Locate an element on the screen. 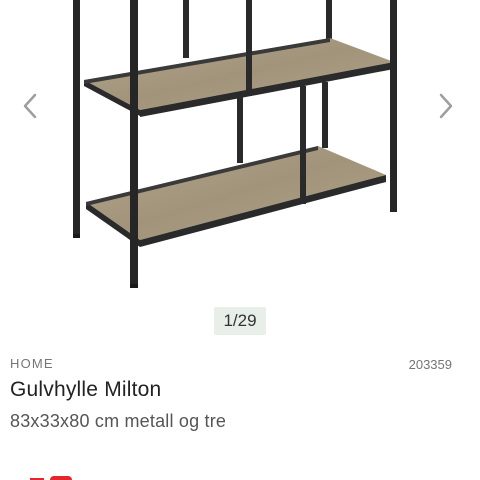 This screenshot has height=480, width=480. prev-image-button is located at coordinates (30, 106).